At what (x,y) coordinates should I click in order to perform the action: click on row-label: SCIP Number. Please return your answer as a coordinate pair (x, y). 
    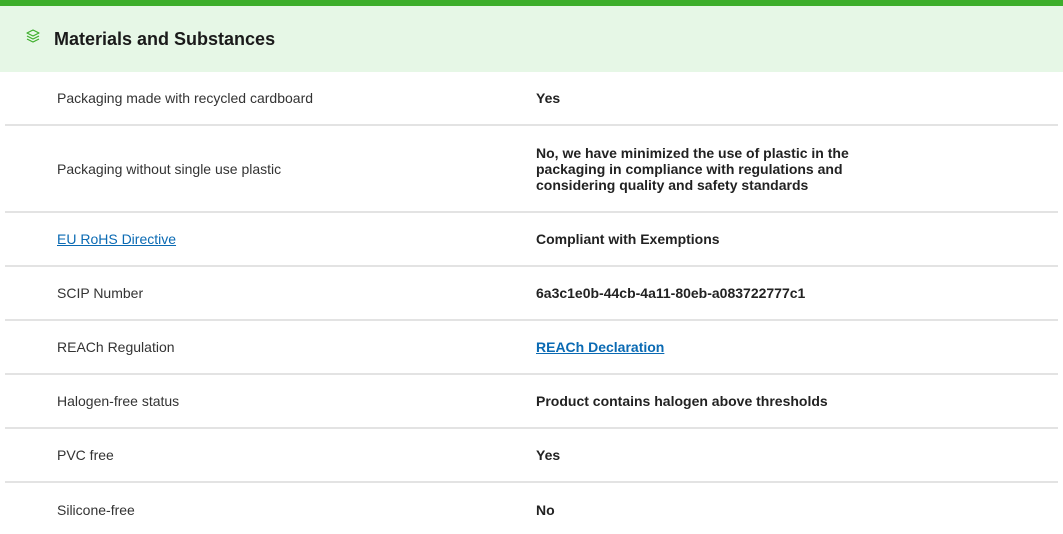
    Looking at the image, I should click on (100, 293).